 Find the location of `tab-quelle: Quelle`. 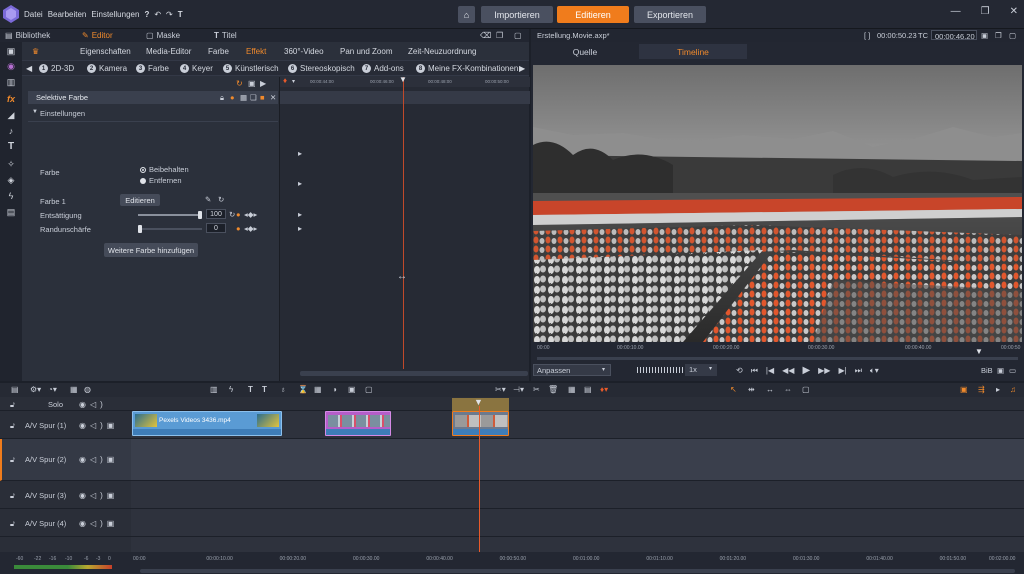

tab-quelle: Quelle is located at coordinates (585, 51).